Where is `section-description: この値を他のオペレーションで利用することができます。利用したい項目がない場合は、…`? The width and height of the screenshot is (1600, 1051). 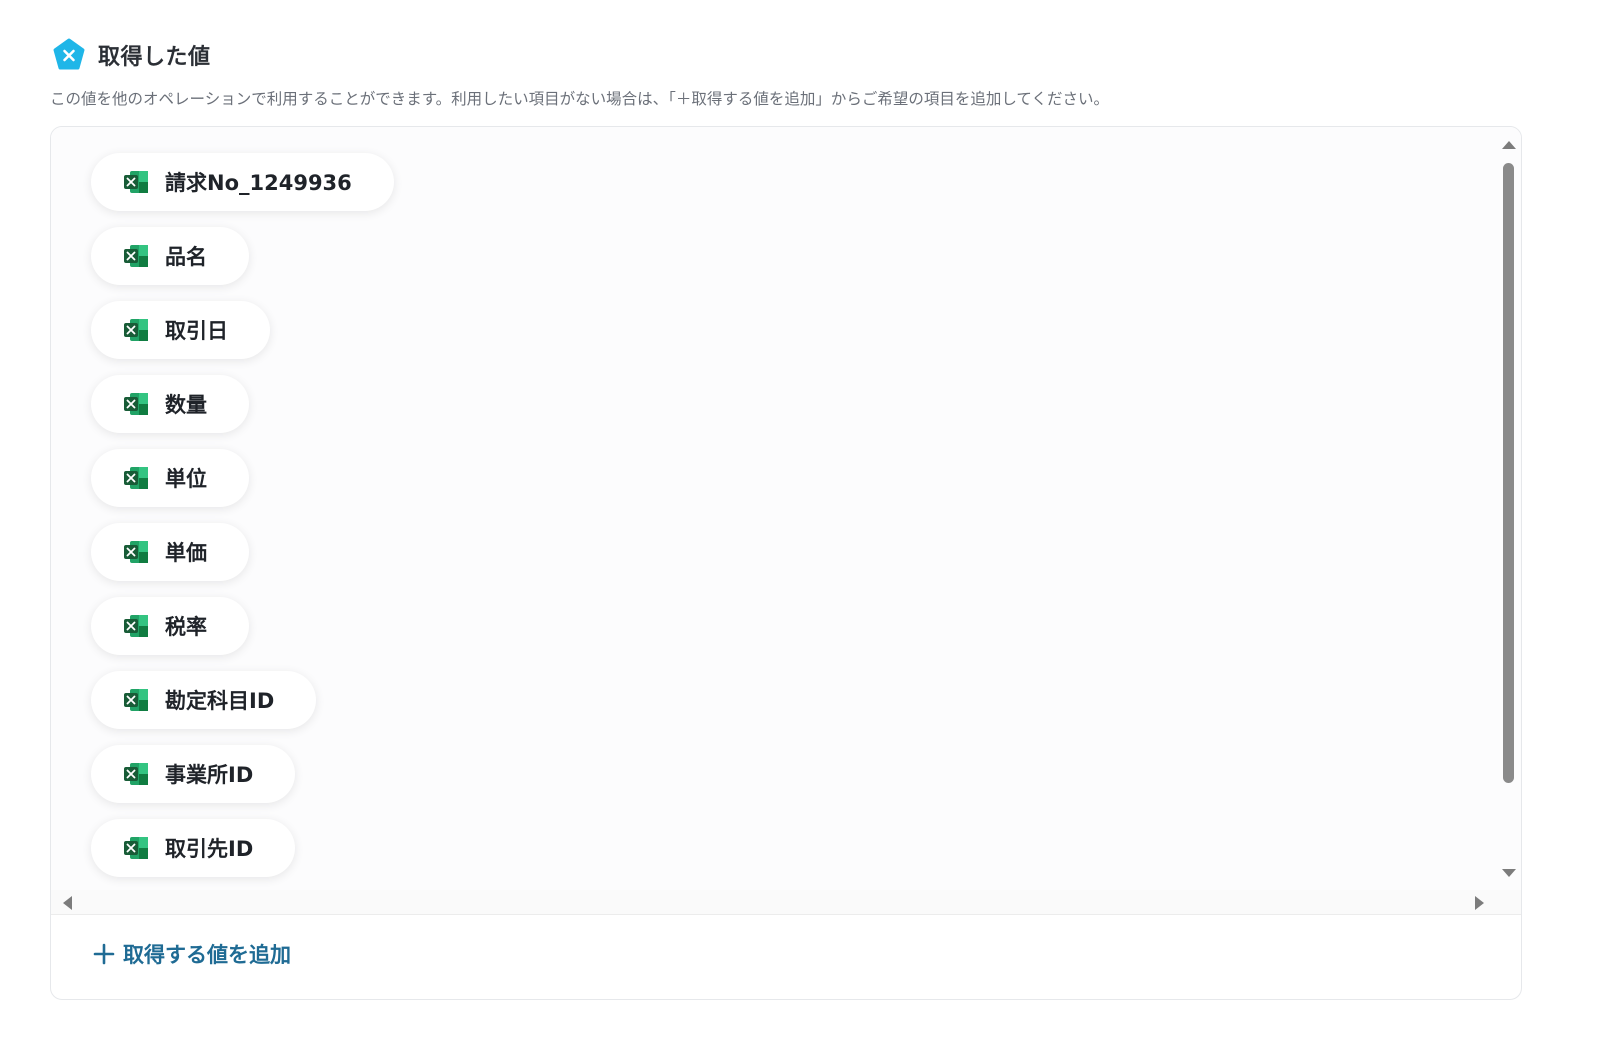
section-description: この値を他のオペレーションで利用することができます。利用したい項目がない場合は、… is located at coordinates (579, 99).